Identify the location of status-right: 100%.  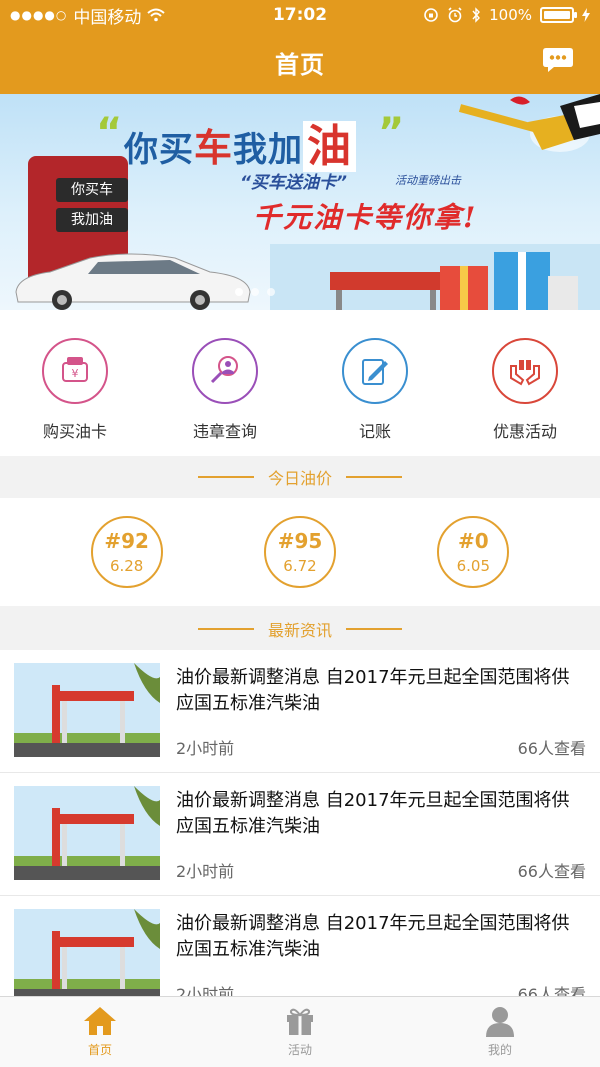
(490, 15).